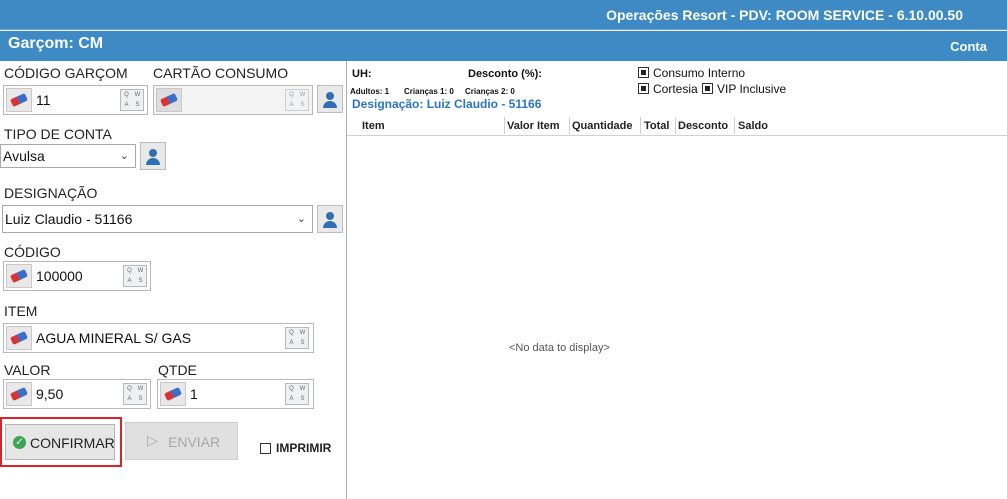 This screenshot has height=499, width=1007. What do you see at coordinates (27, 370) in the screenshot?
I see `price-label: VALOR` at bounding box center [27, 370].